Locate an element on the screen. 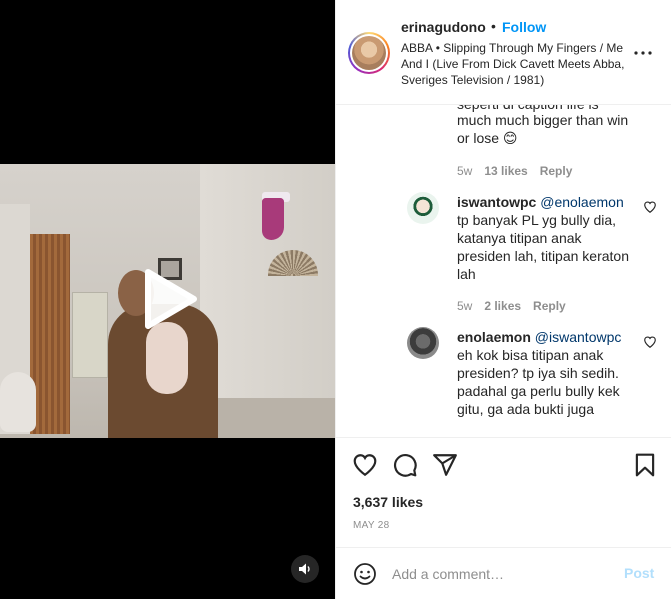  comment-likes: 13 likes is located at coordinates (505, 171).